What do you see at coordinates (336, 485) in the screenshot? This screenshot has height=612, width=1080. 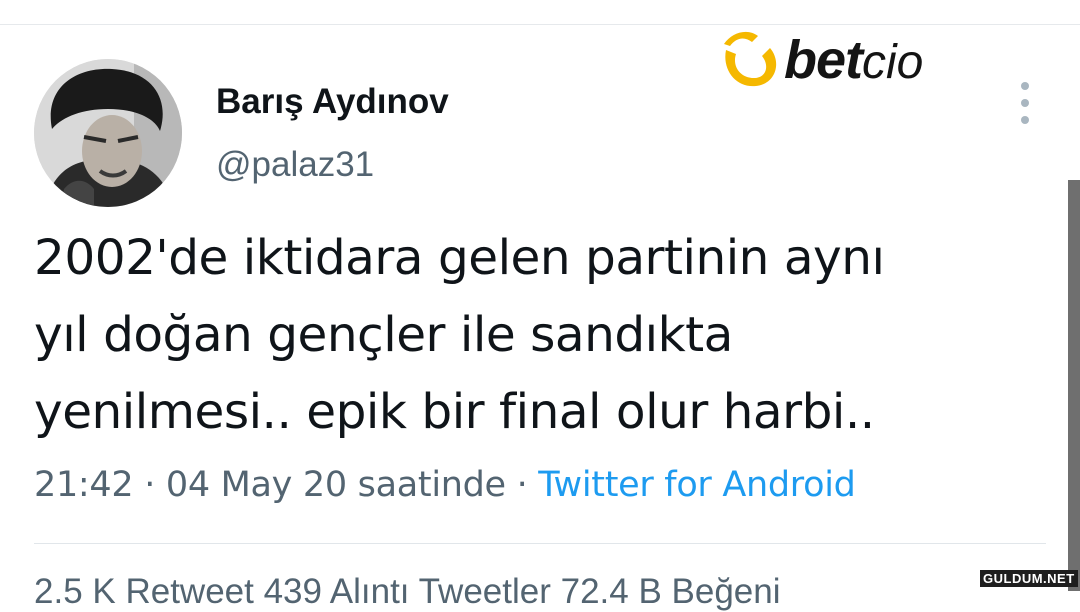 I see `tweet-date: 04 May 20 saatinde` at bounding box center [336, 485].